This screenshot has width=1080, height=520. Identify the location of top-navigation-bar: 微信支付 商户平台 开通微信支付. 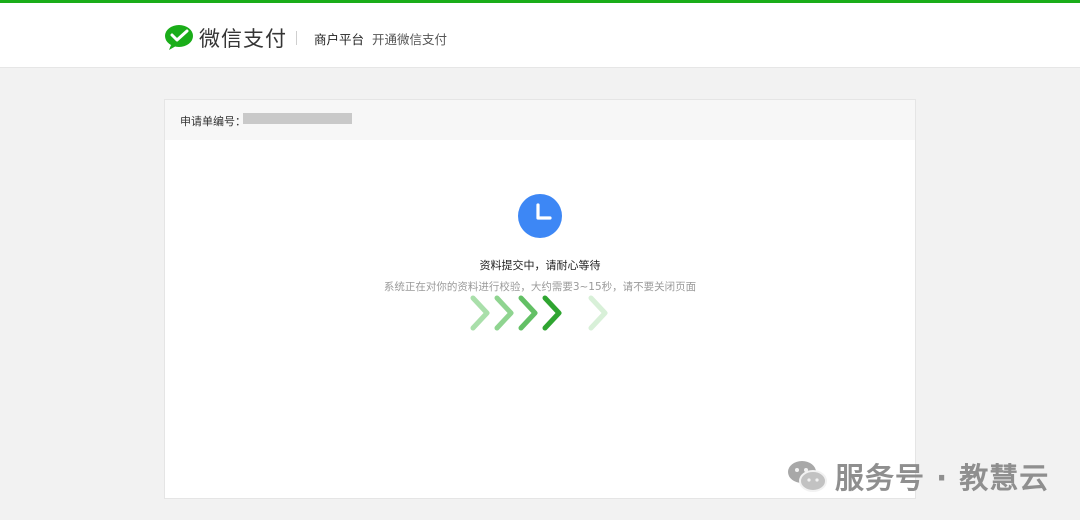
(540, 34).